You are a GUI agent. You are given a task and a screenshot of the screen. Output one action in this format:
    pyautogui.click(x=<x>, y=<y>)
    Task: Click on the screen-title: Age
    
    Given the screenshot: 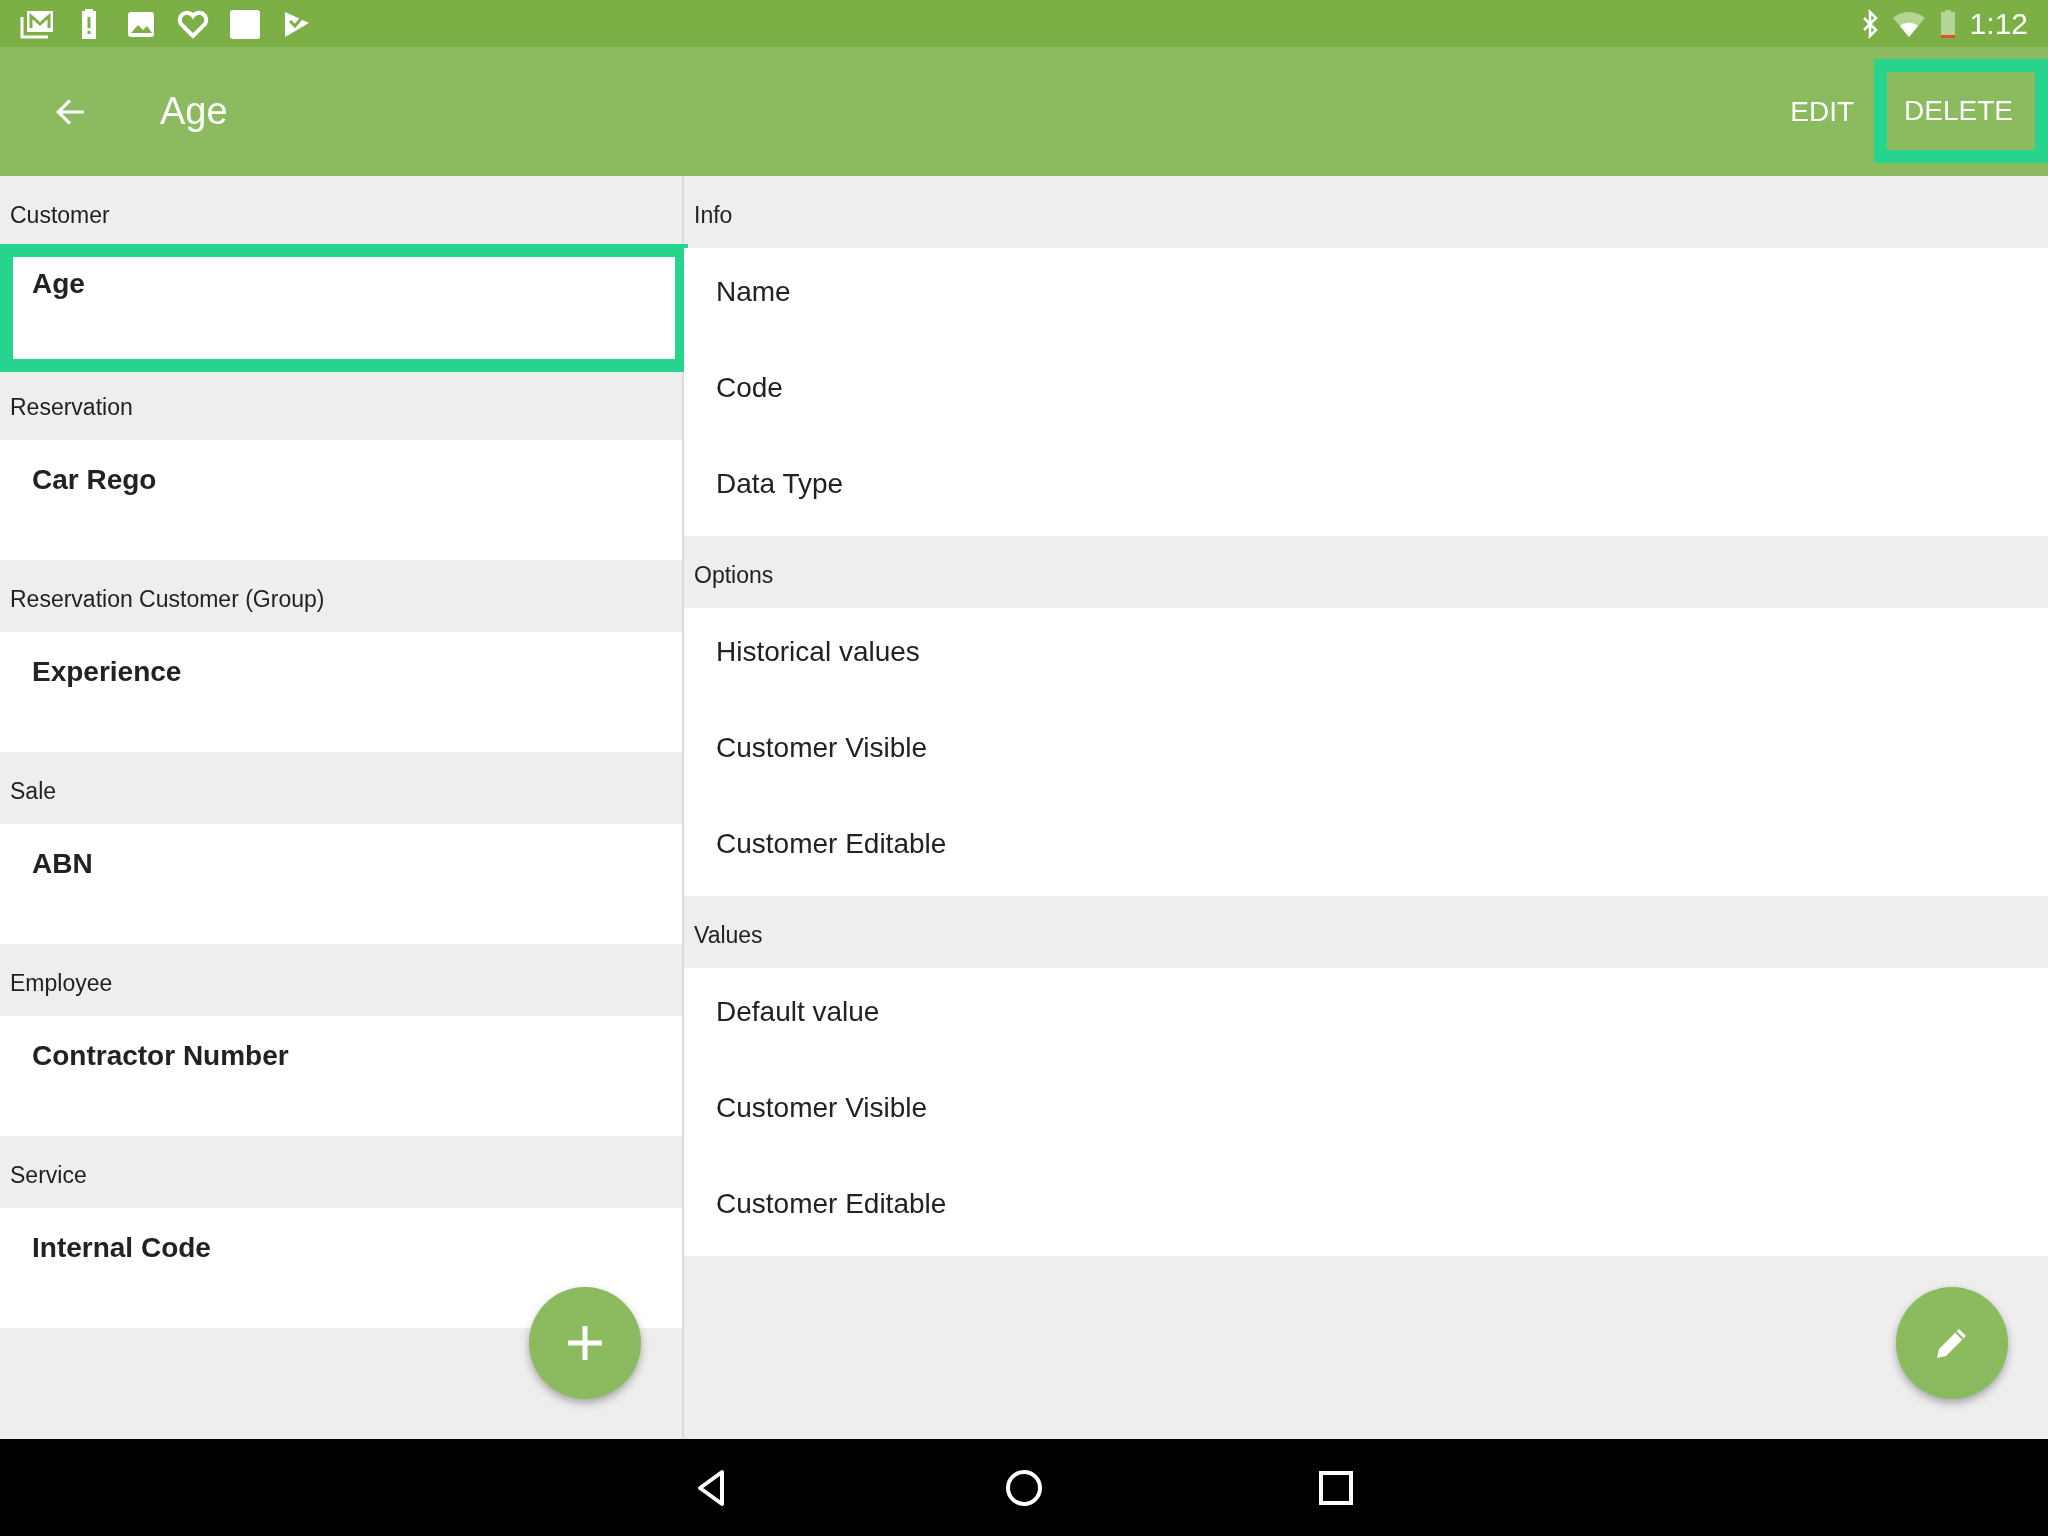 What is the action you would take?
    pyautogui.click(x=194, y=111)
    